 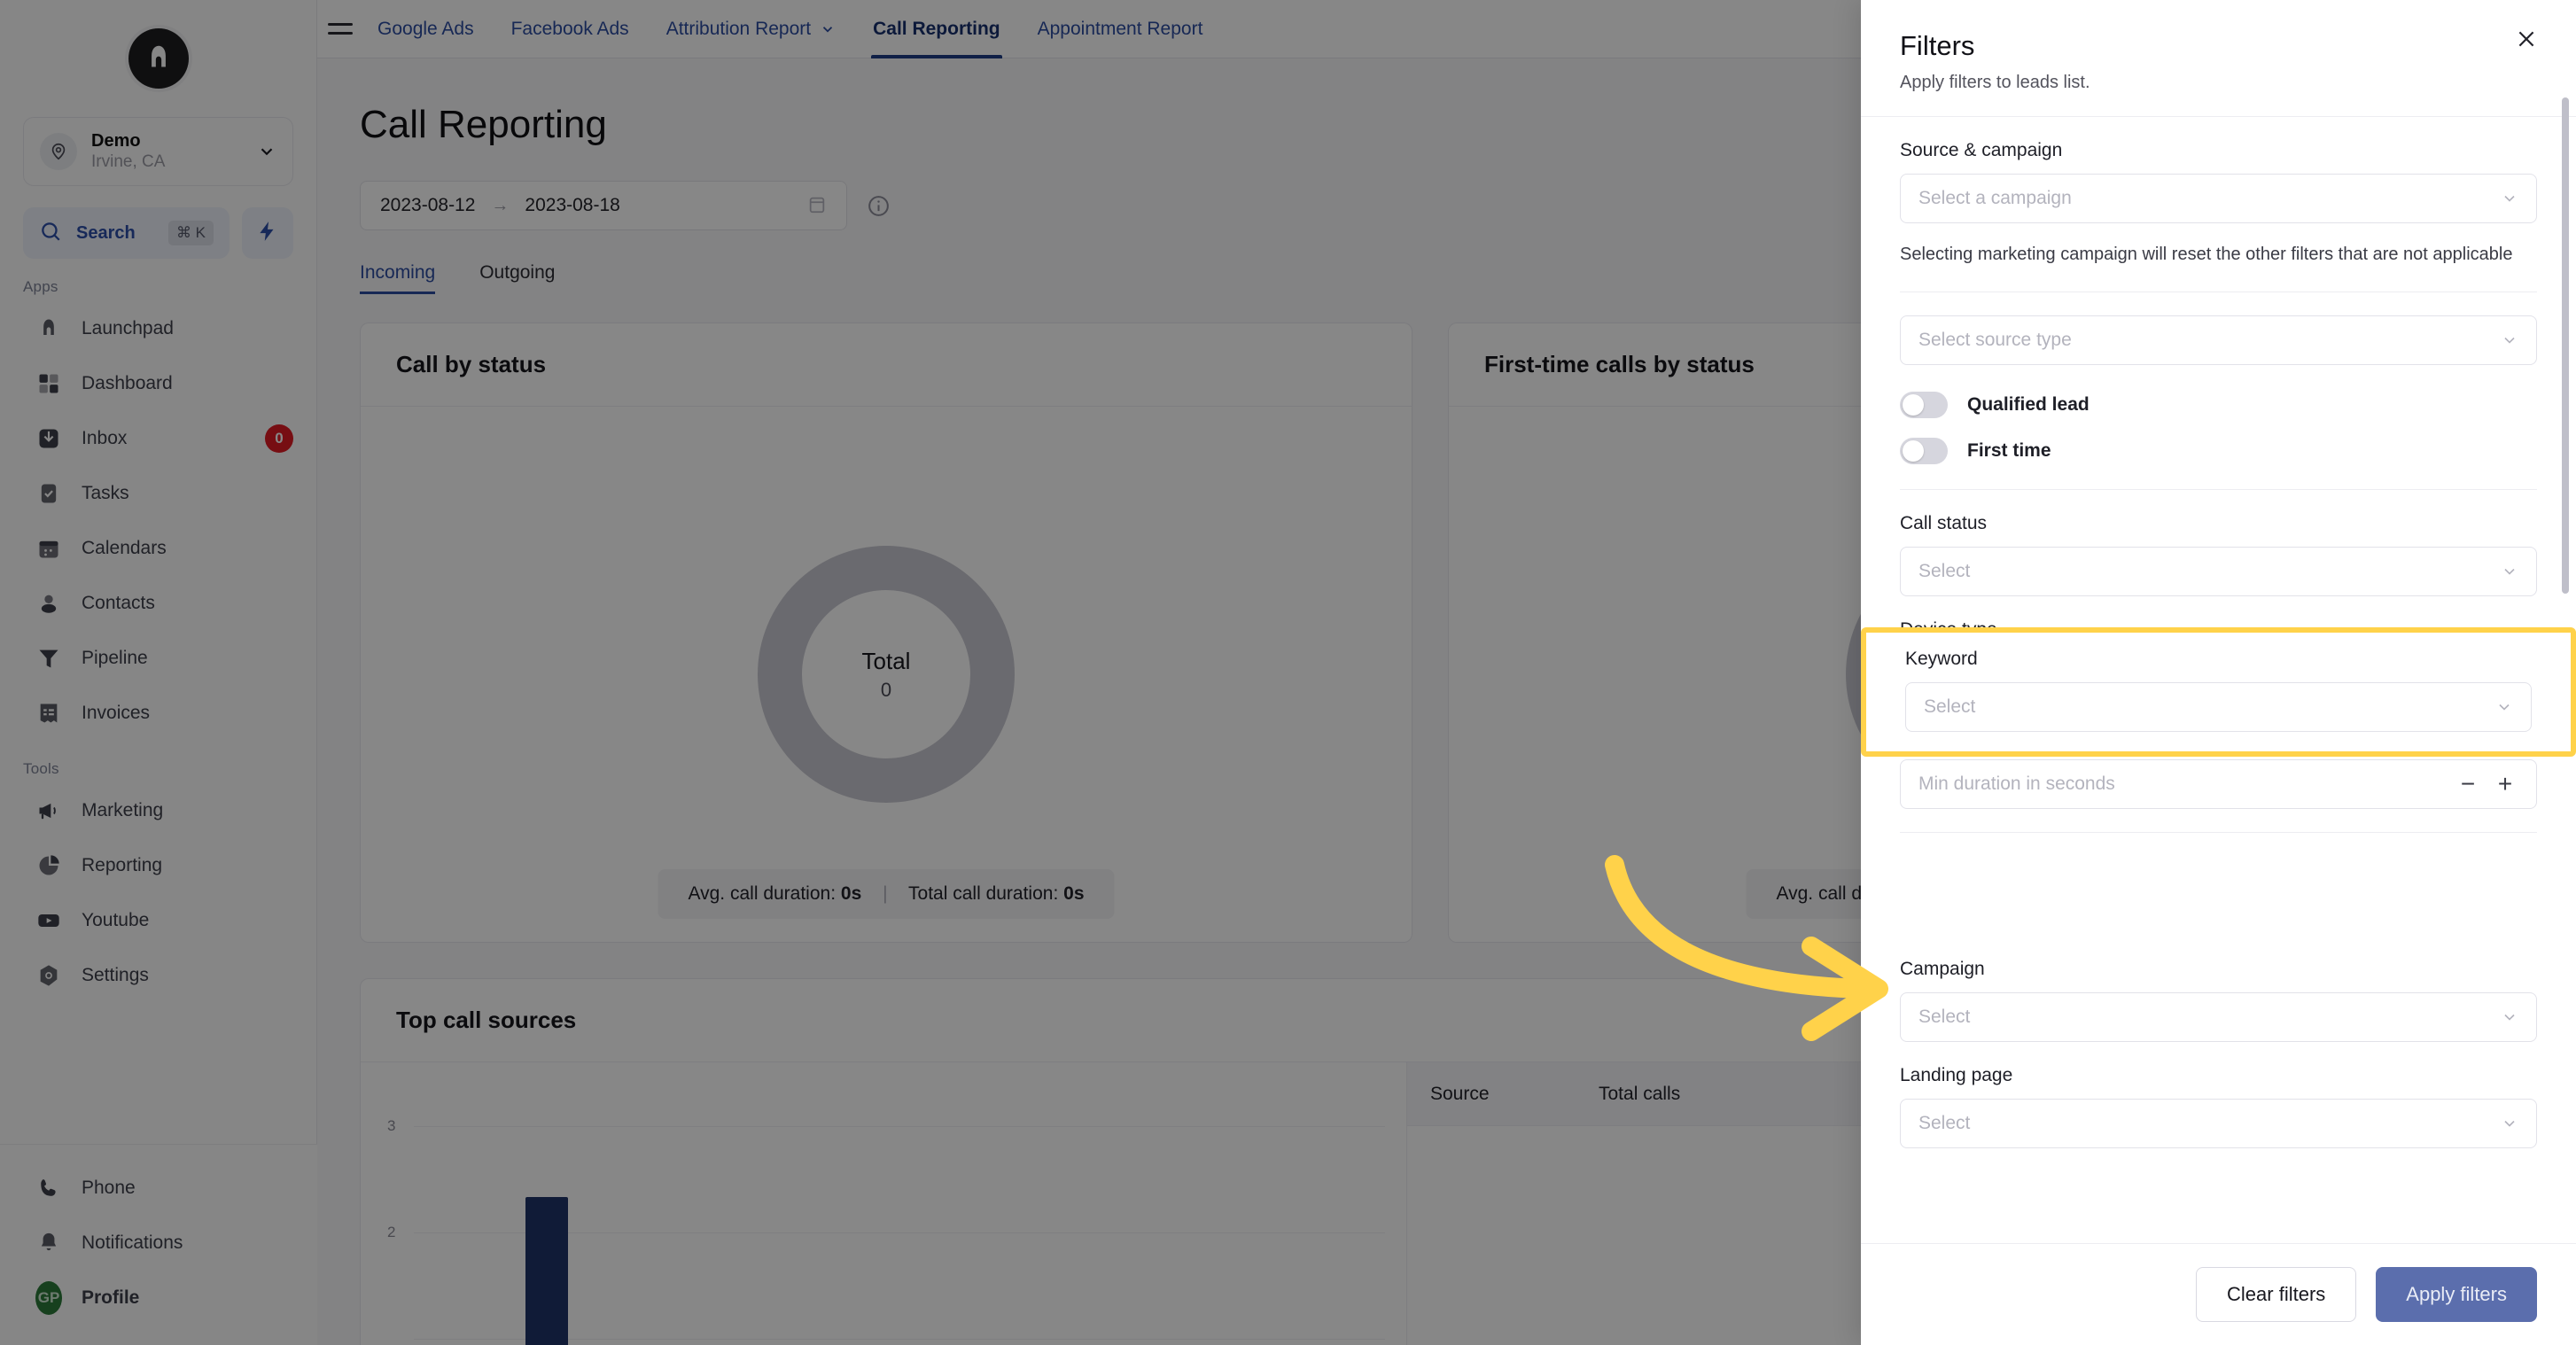 I want to click on duration-stepper: Min duration in seconds − +, so click(x=2219, y=784).